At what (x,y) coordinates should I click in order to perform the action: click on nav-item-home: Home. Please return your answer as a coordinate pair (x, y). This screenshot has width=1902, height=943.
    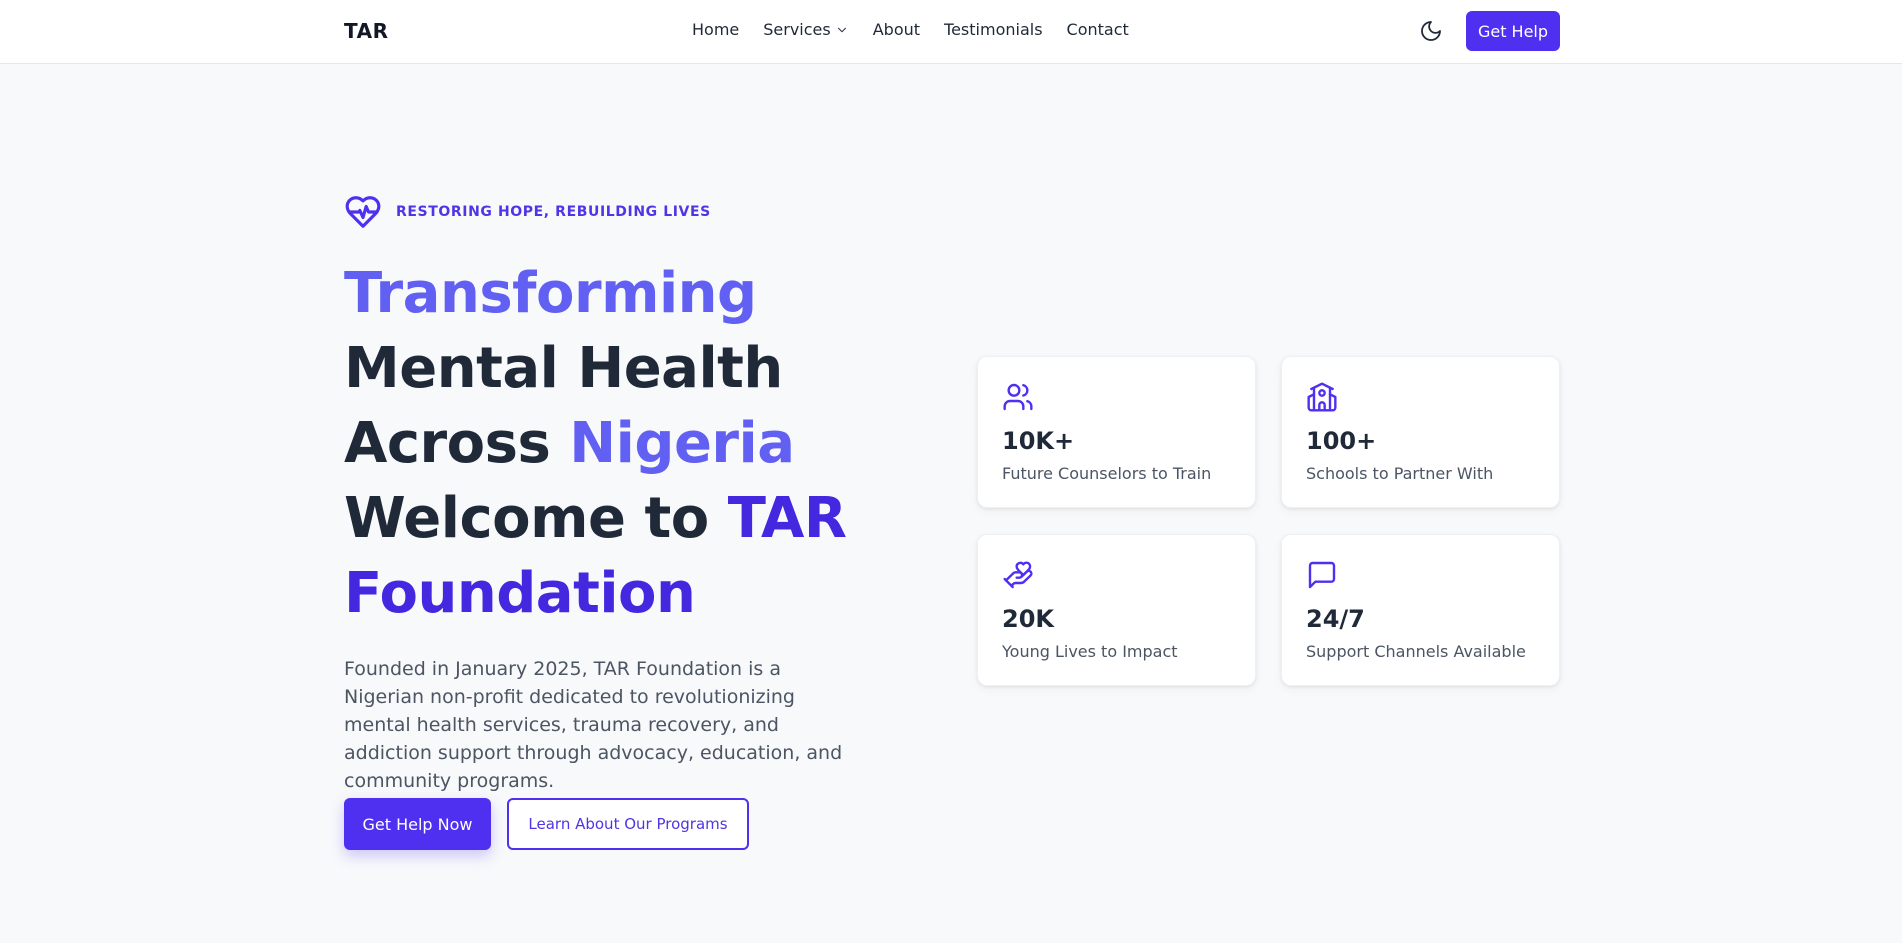
    Looking at the image, I should click on (715, 29).